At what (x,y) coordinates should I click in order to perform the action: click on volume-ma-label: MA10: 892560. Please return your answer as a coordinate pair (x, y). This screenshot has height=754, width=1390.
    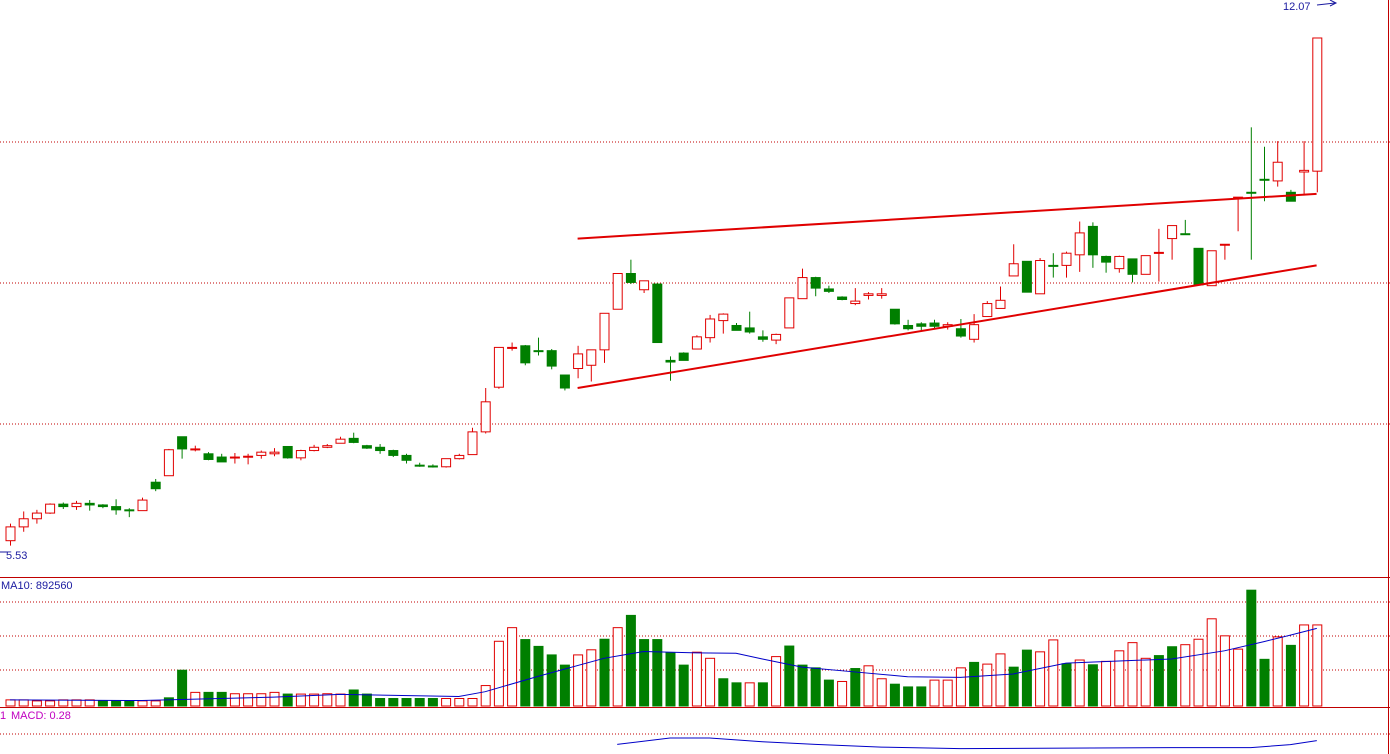
    Looking at the image, I should click on (37, 586).